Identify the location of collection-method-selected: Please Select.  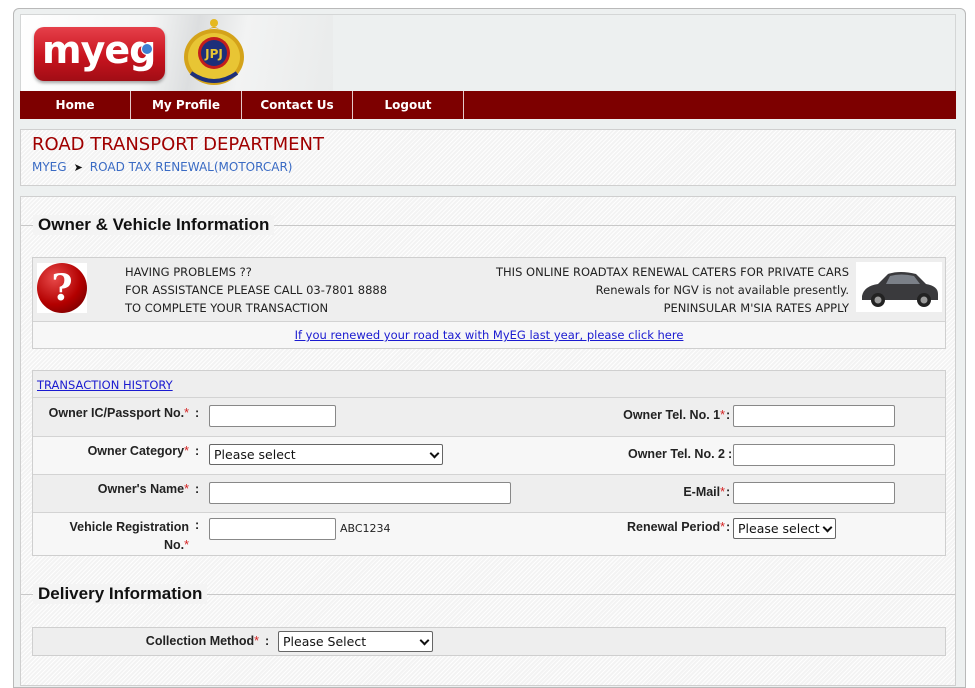
(325, 641).